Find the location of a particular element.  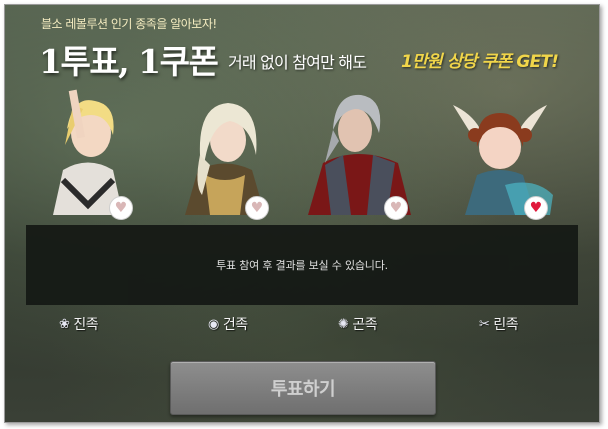

vote-heart-lyn: ♥ is located at coordinates (536, 208).